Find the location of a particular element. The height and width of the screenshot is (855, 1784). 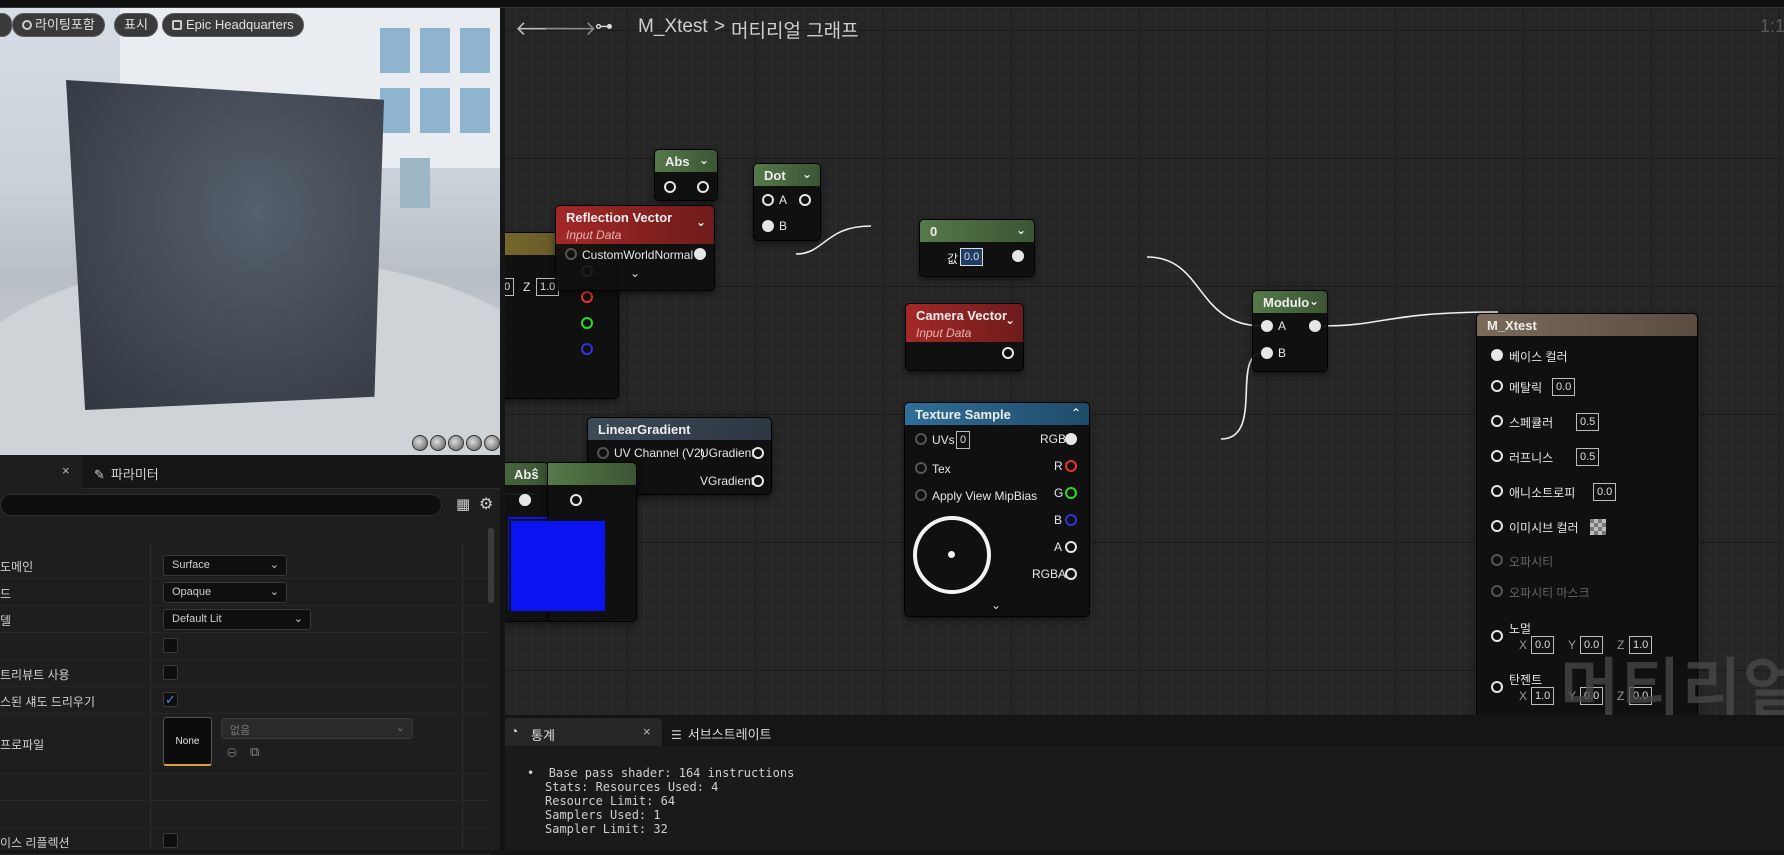

metallic-value-field: 0.0 is located at coordinates (1564, 387).